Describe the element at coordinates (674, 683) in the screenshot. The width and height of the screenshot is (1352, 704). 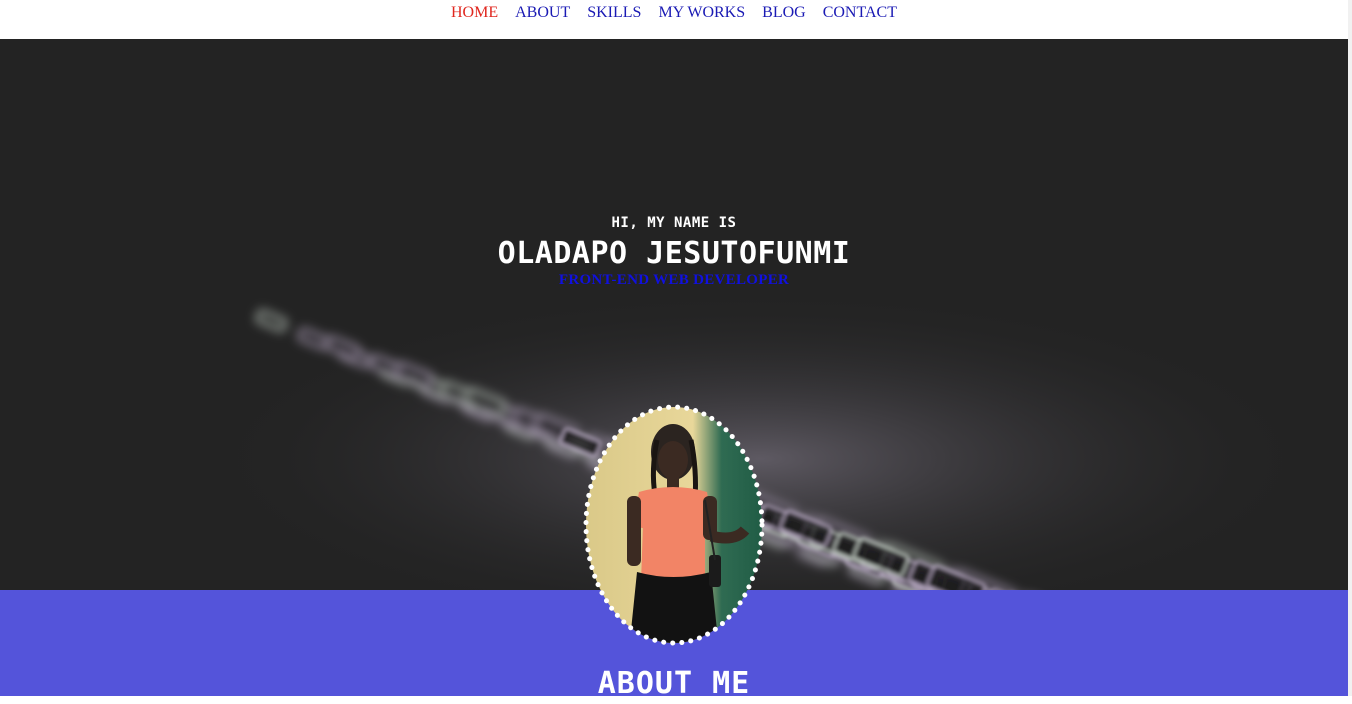
I see `about-title: ABOUT ME` at that location.